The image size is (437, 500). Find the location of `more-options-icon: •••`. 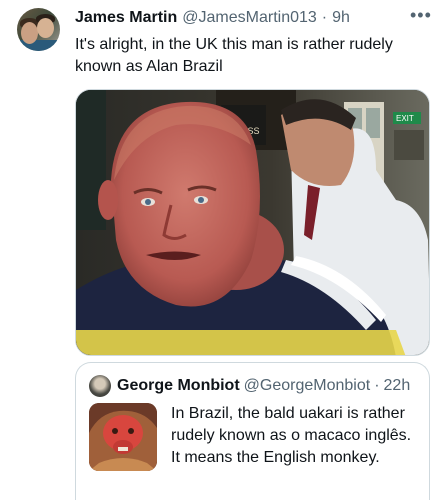

more-options-icon: ••• is located at coordinates (420, 17).